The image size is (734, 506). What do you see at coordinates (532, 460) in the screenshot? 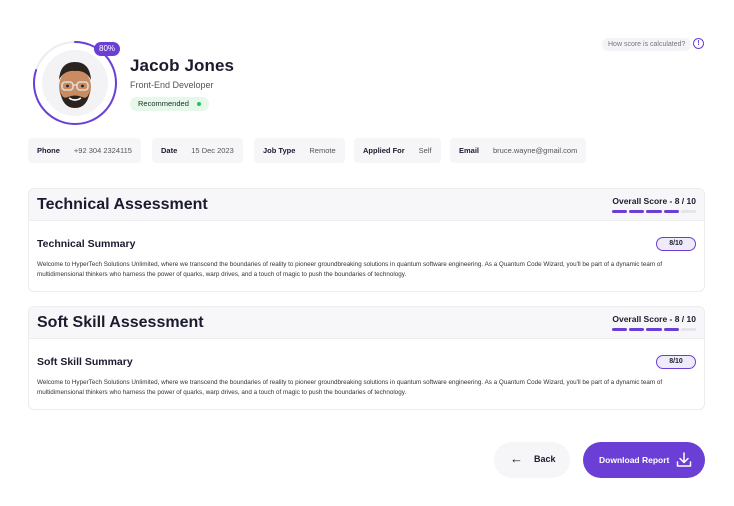
I see `back-button: ← Back` at bounding box center [532, 460].